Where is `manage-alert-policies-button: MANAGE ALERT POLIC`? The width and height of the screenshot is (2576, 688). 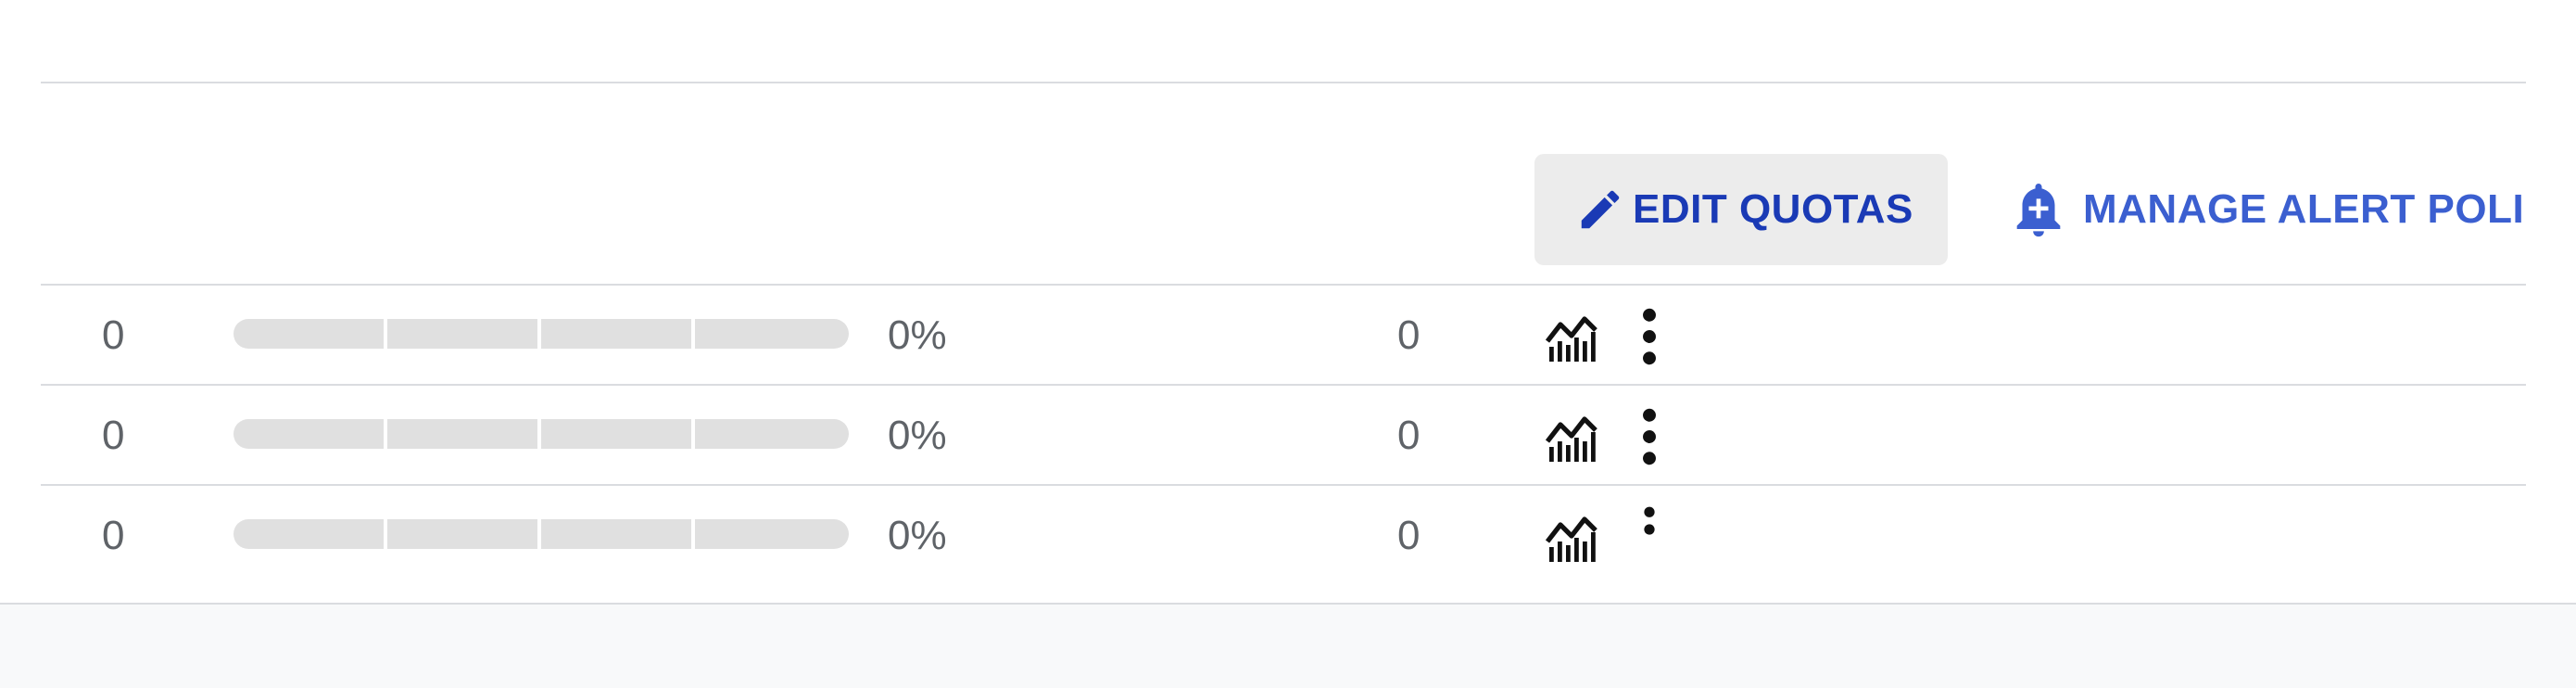 manage-alert-policies-button: MANAGE ALERT POLIC is located at coordinates (2270, 209).